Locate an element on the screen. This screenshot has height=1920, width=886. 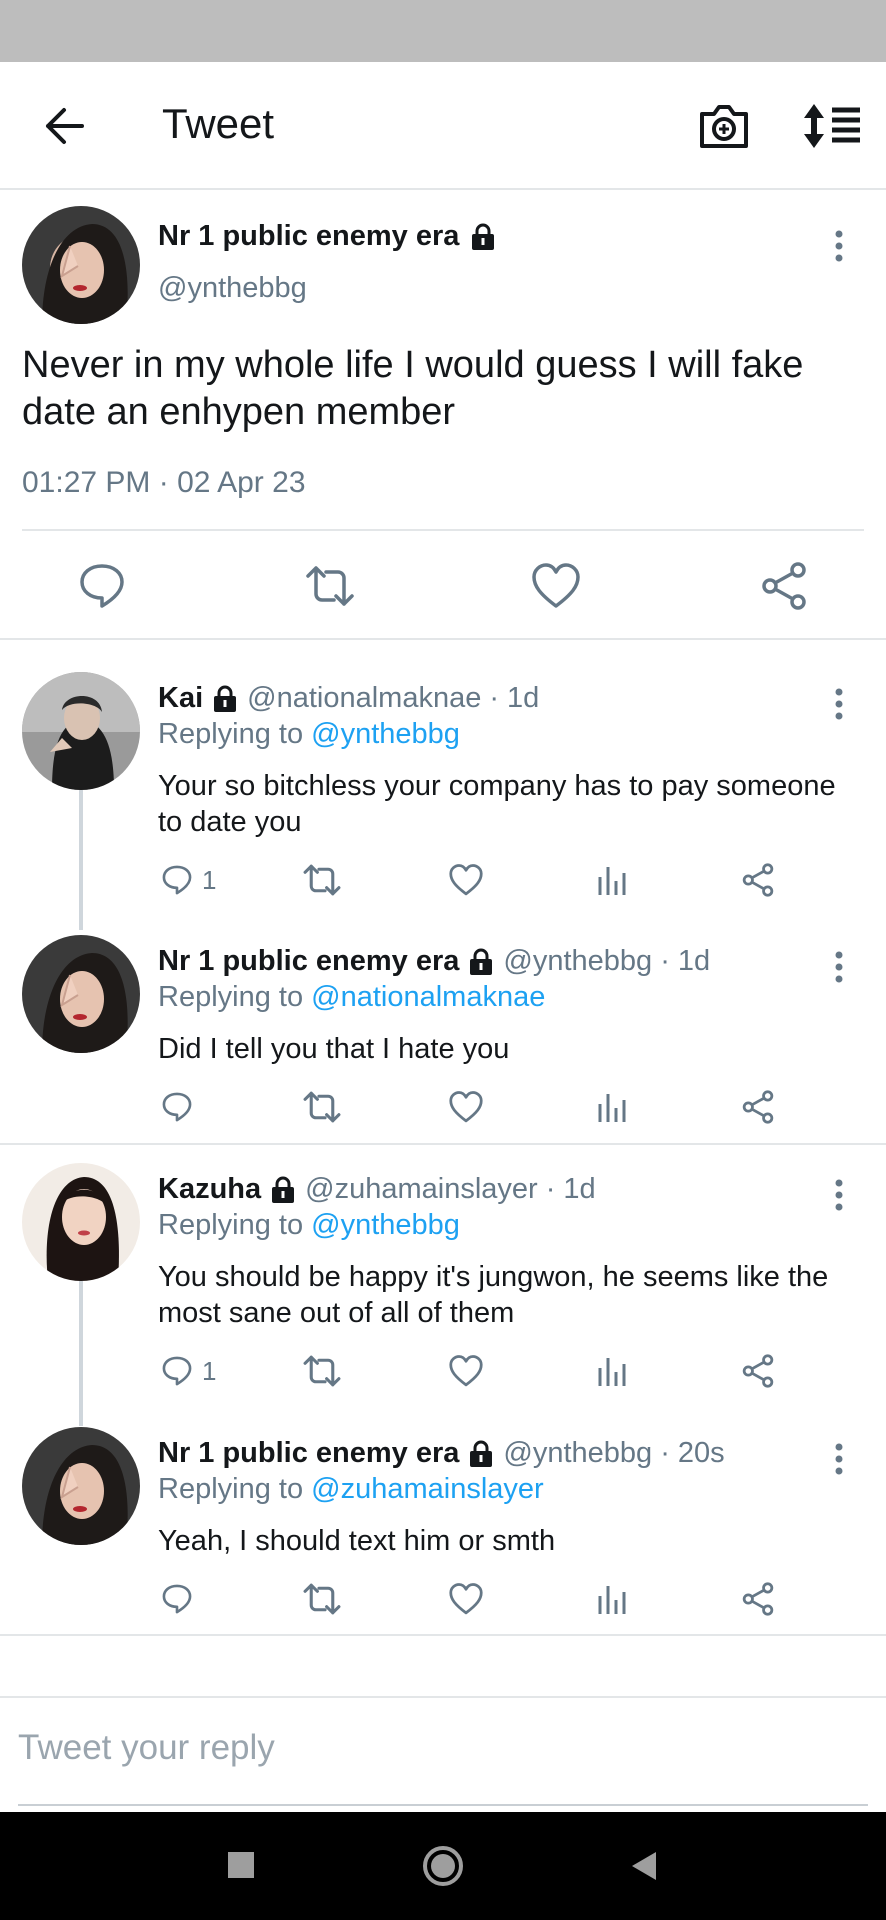
replying-to: Replying to @nationalmaknae is located at coordinates (351, 997).